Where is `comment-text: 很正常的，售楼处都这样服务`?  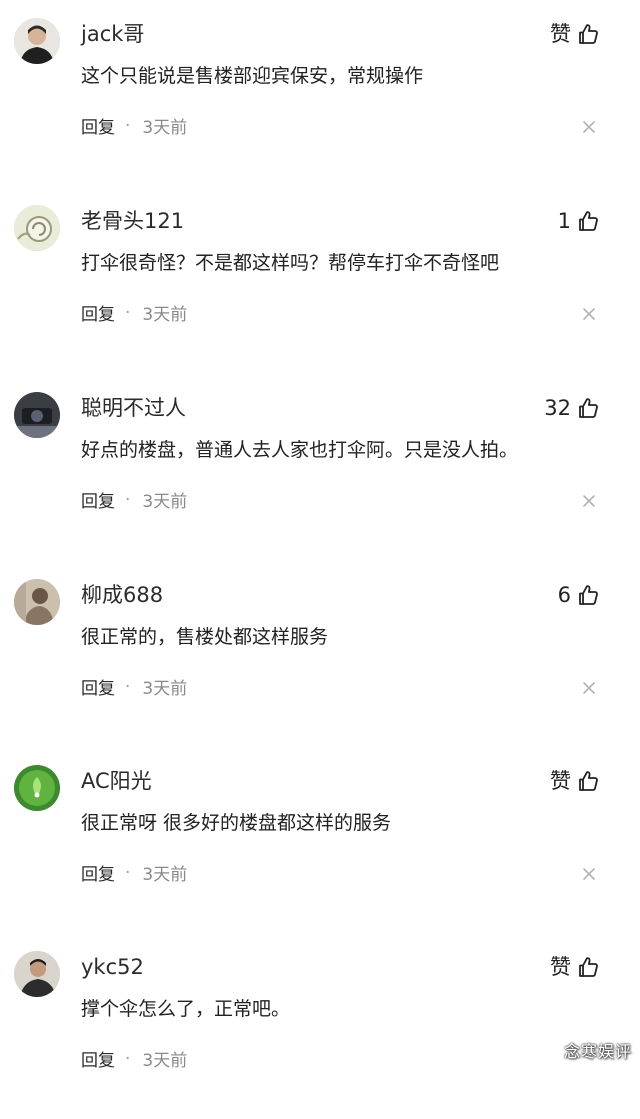
comment-text: 很正常的，售楼处都这样服务 is located at coordinates (205, 637).